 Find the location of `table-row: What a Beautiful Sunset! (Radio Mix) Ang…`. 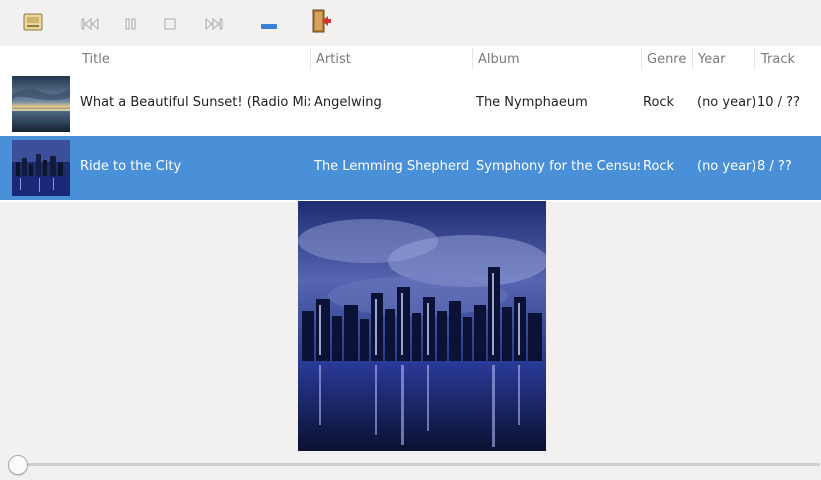

table-row: What a Beautiful Sunset! (Radio Mix) Ang… is located at coordinates (410, 104).